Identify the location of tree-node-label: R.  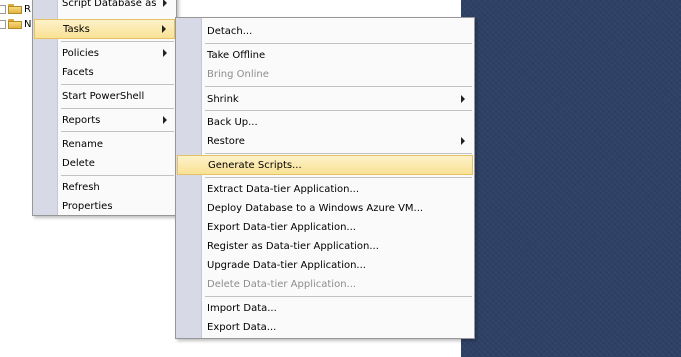
(27, 9).